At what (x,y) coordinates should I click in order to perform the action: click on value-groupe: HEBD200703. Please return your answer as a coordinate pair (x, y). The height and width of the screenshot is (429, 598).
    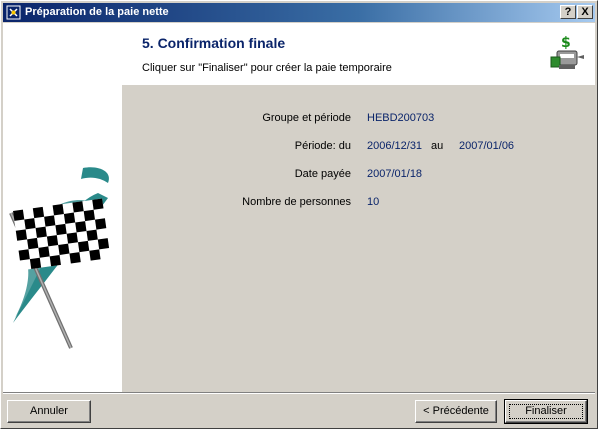
    Looking at the image, I should click on (401, 118).